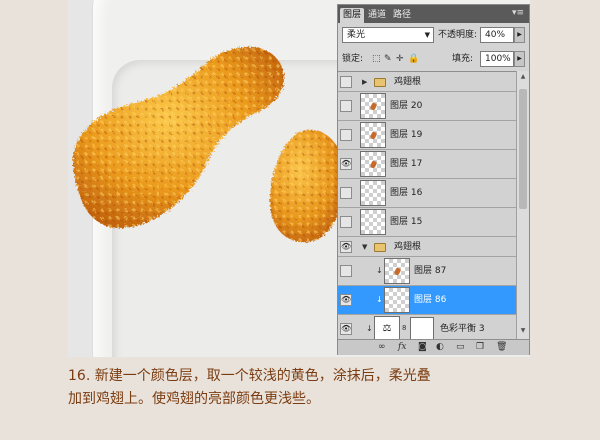 Image resolution: width=600 pixels, height=440 pixels. What do you see at coordinates (430, 271) in the screenshot?
I see `layer-name: 图层 87` at bounding box center [430, 271].